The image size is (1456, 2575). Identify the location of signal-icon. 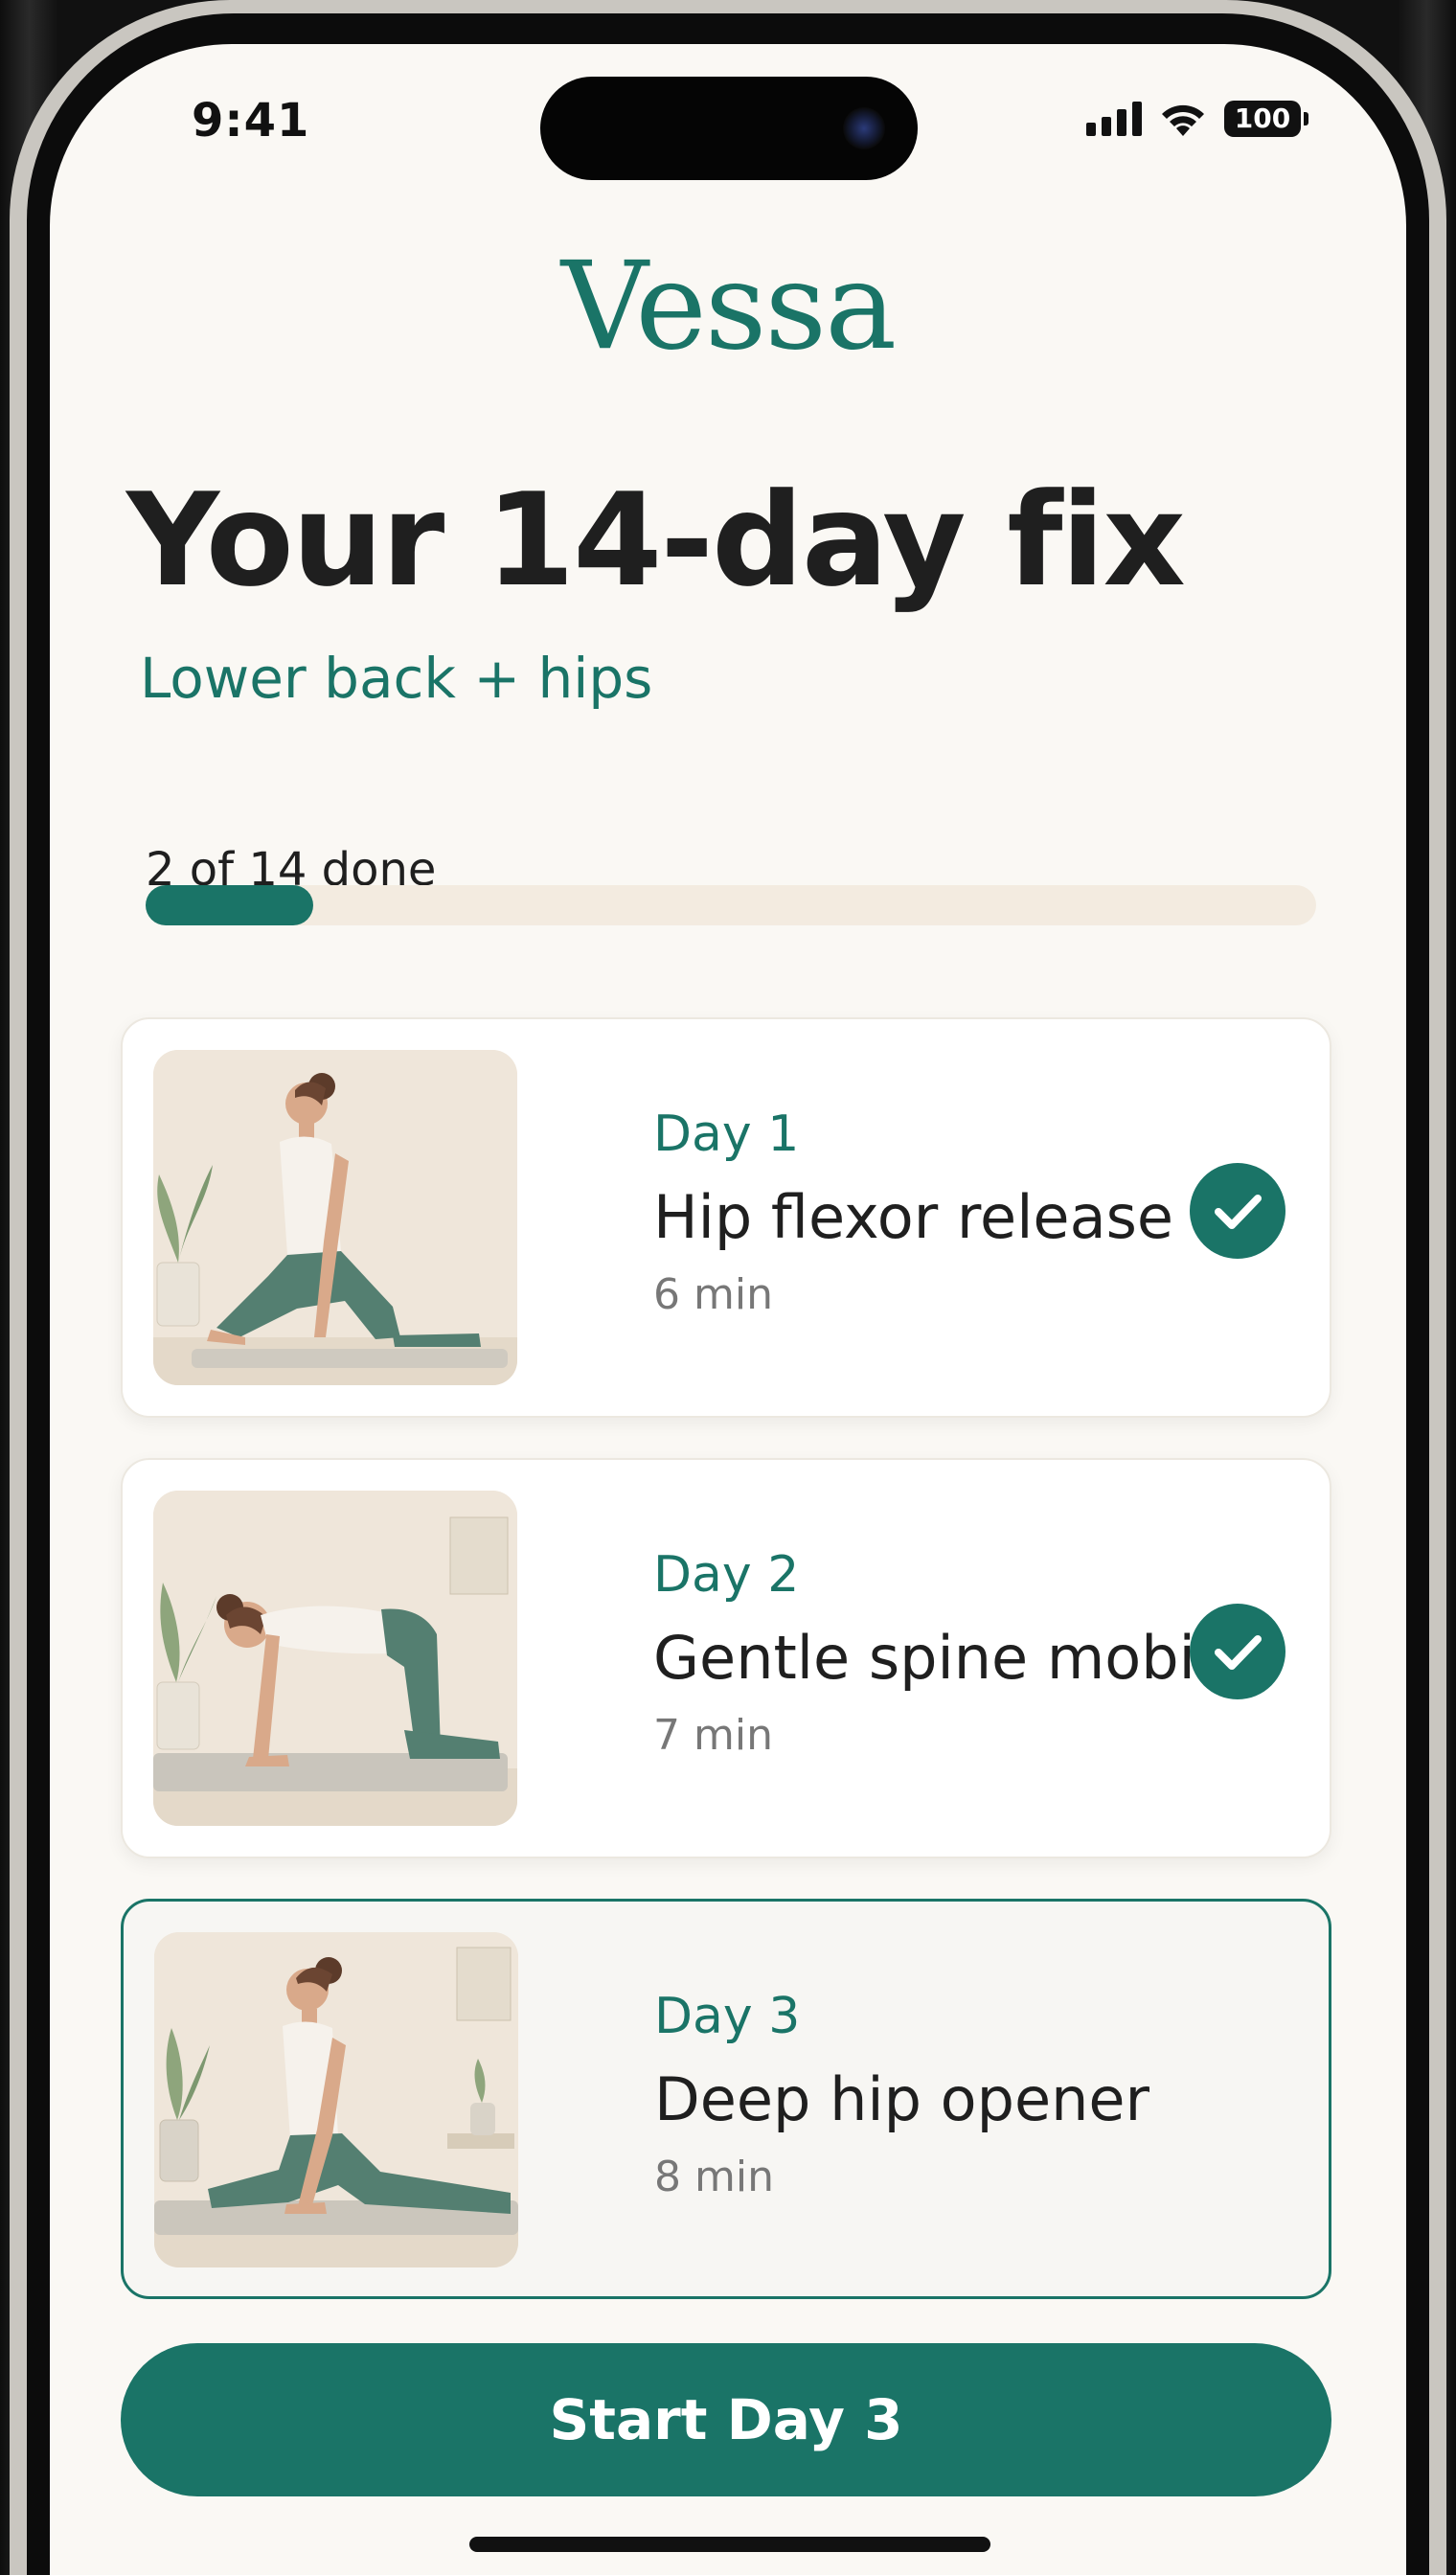
(1114, 119).